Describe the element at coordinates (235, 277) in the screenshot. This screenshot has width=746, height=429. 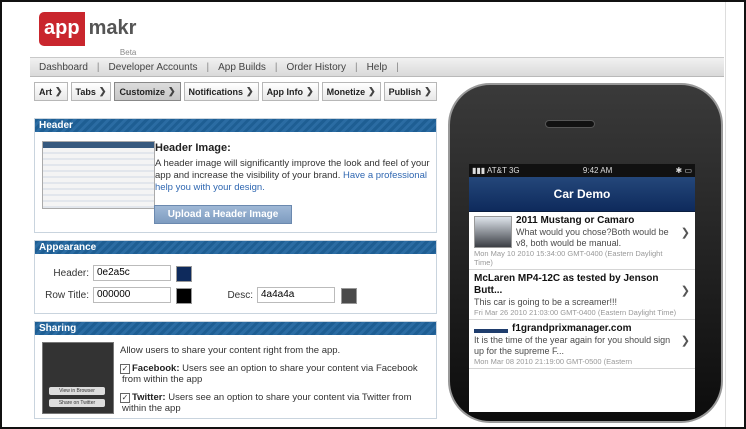
I see `appearance-section: Appearance Header: Row Title: Desc:` at that location.